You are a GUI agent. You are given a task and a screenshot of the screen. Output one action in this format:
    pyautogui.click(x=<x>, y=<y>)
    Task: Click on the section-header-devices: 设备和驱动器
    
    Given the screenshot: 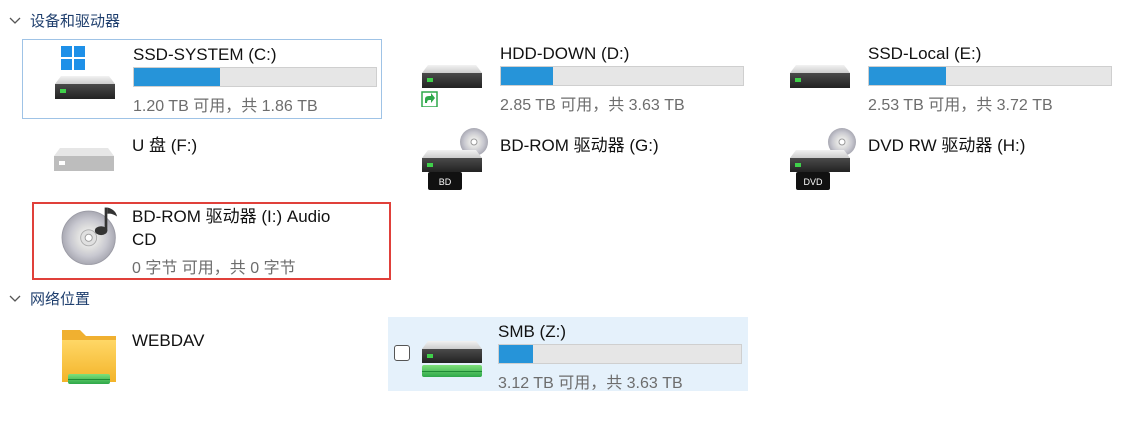 What is the action you would take?
    pyautogui.click(x=64, y=20)
    